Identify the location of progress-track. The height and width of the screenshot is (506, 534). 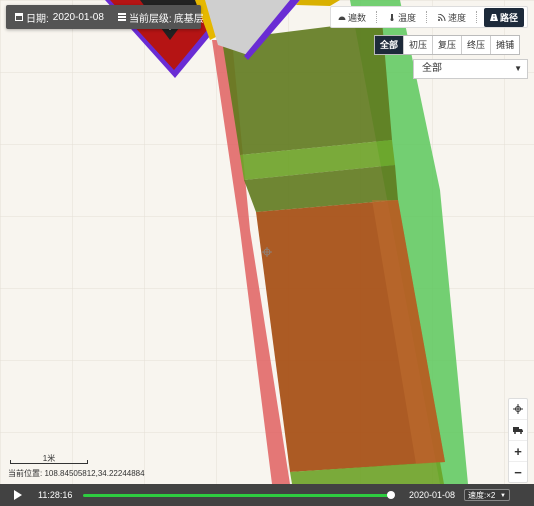
(238, 495).